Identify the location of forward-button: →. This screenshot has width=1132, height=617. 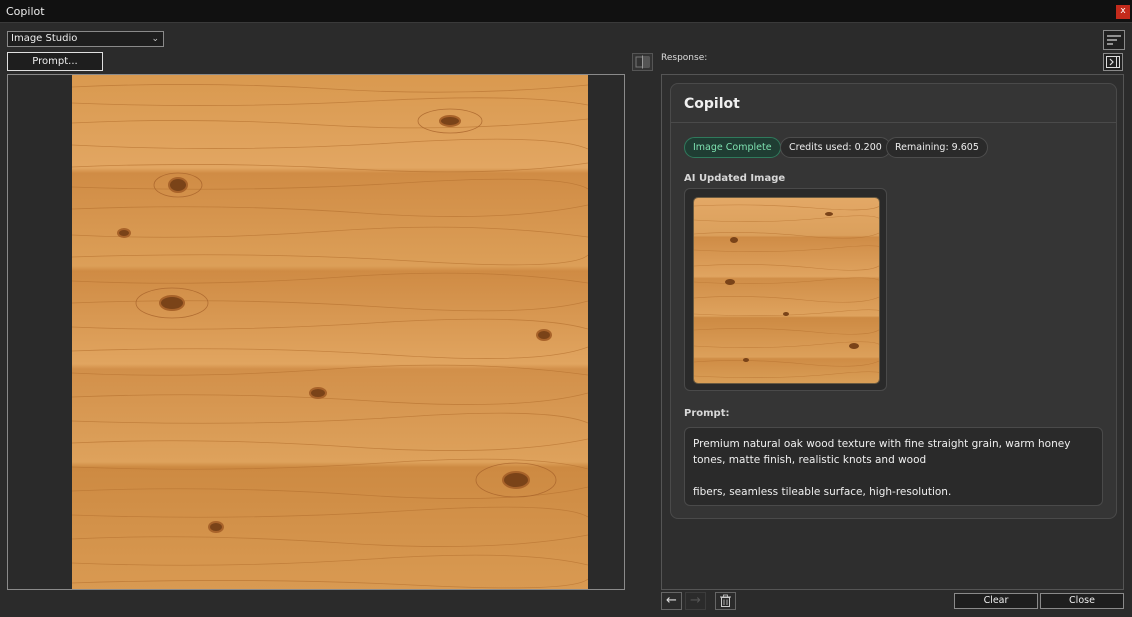
(695, 601).